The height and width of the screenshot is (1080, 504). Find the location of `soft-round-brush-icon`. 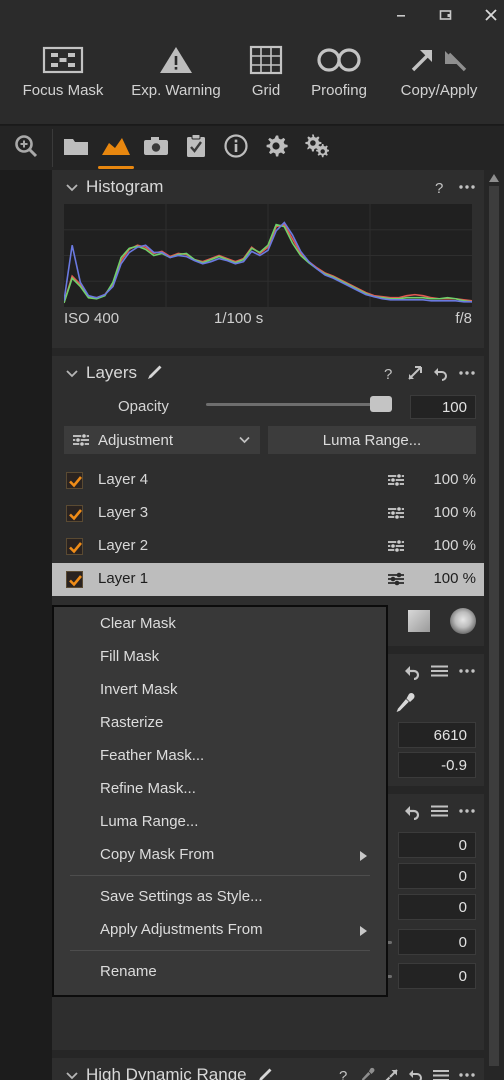

soft-round-brush-icon is located at coordinates (463, 621).